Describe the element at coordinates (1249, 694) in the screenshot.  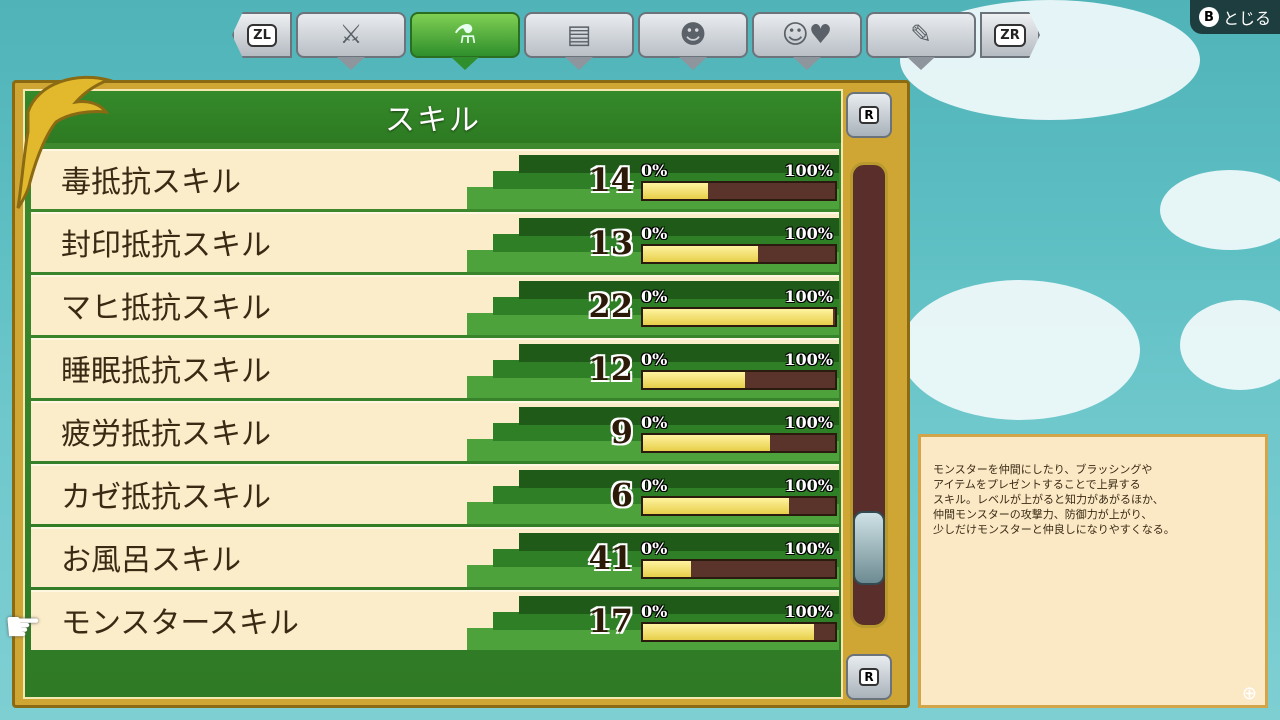
I see `zoom-icon: ⊕` at that location.